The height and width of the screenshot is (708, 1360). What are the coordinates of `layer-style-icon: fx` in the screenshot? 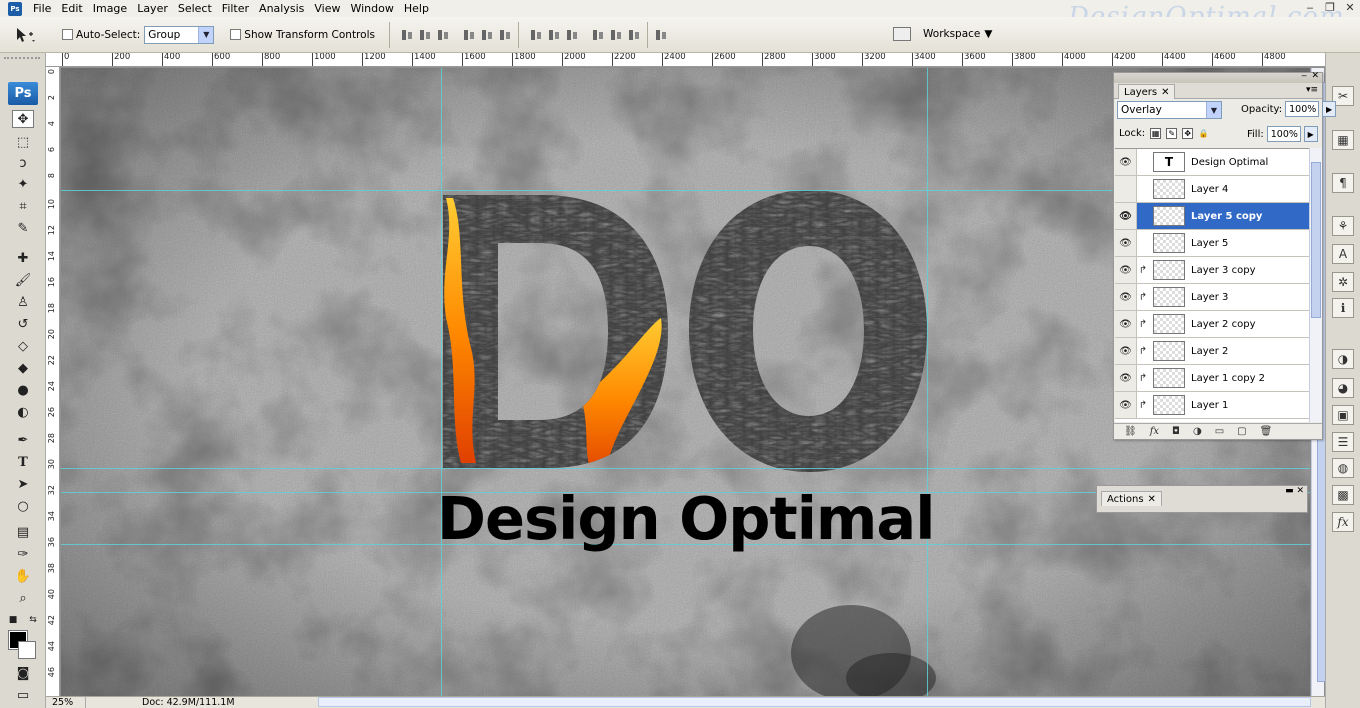 It's located at (1154, 431).